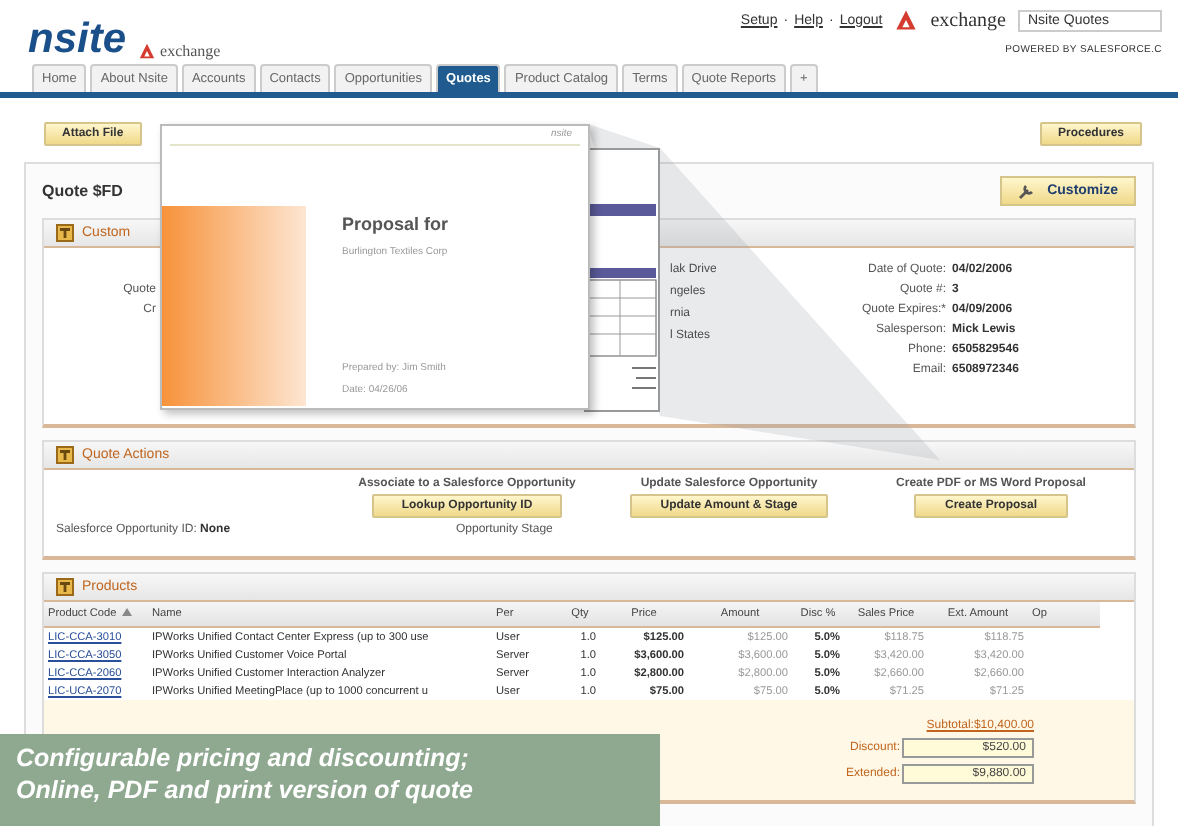 This screenshot has width=1178, height=826. Describe the element at coordinates (396, 224) in the screenshot. I see `proposal-title: Proposal for` at that location.